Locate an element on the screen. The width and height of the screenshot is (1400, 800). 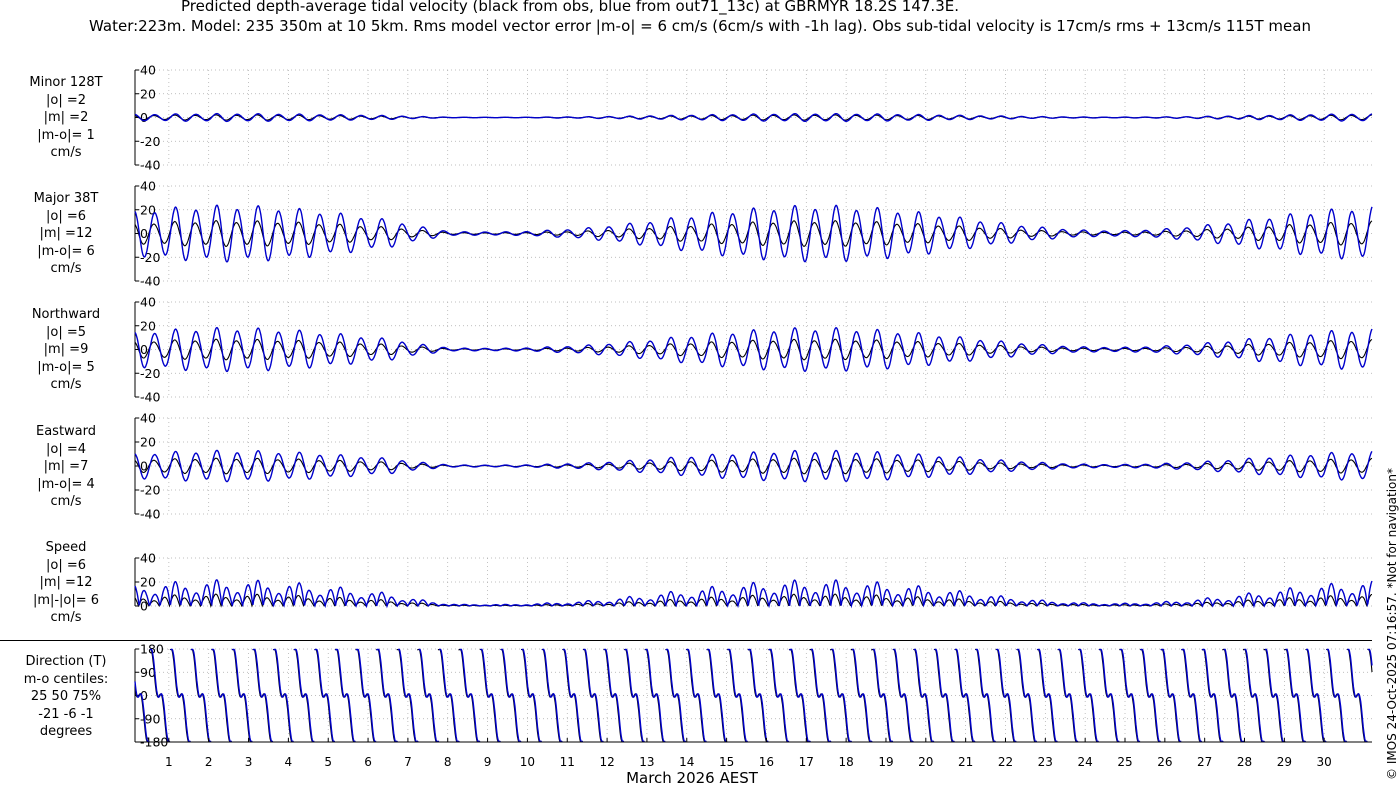
x-tick-label-11: 11 is located at coordinates (567, 762).